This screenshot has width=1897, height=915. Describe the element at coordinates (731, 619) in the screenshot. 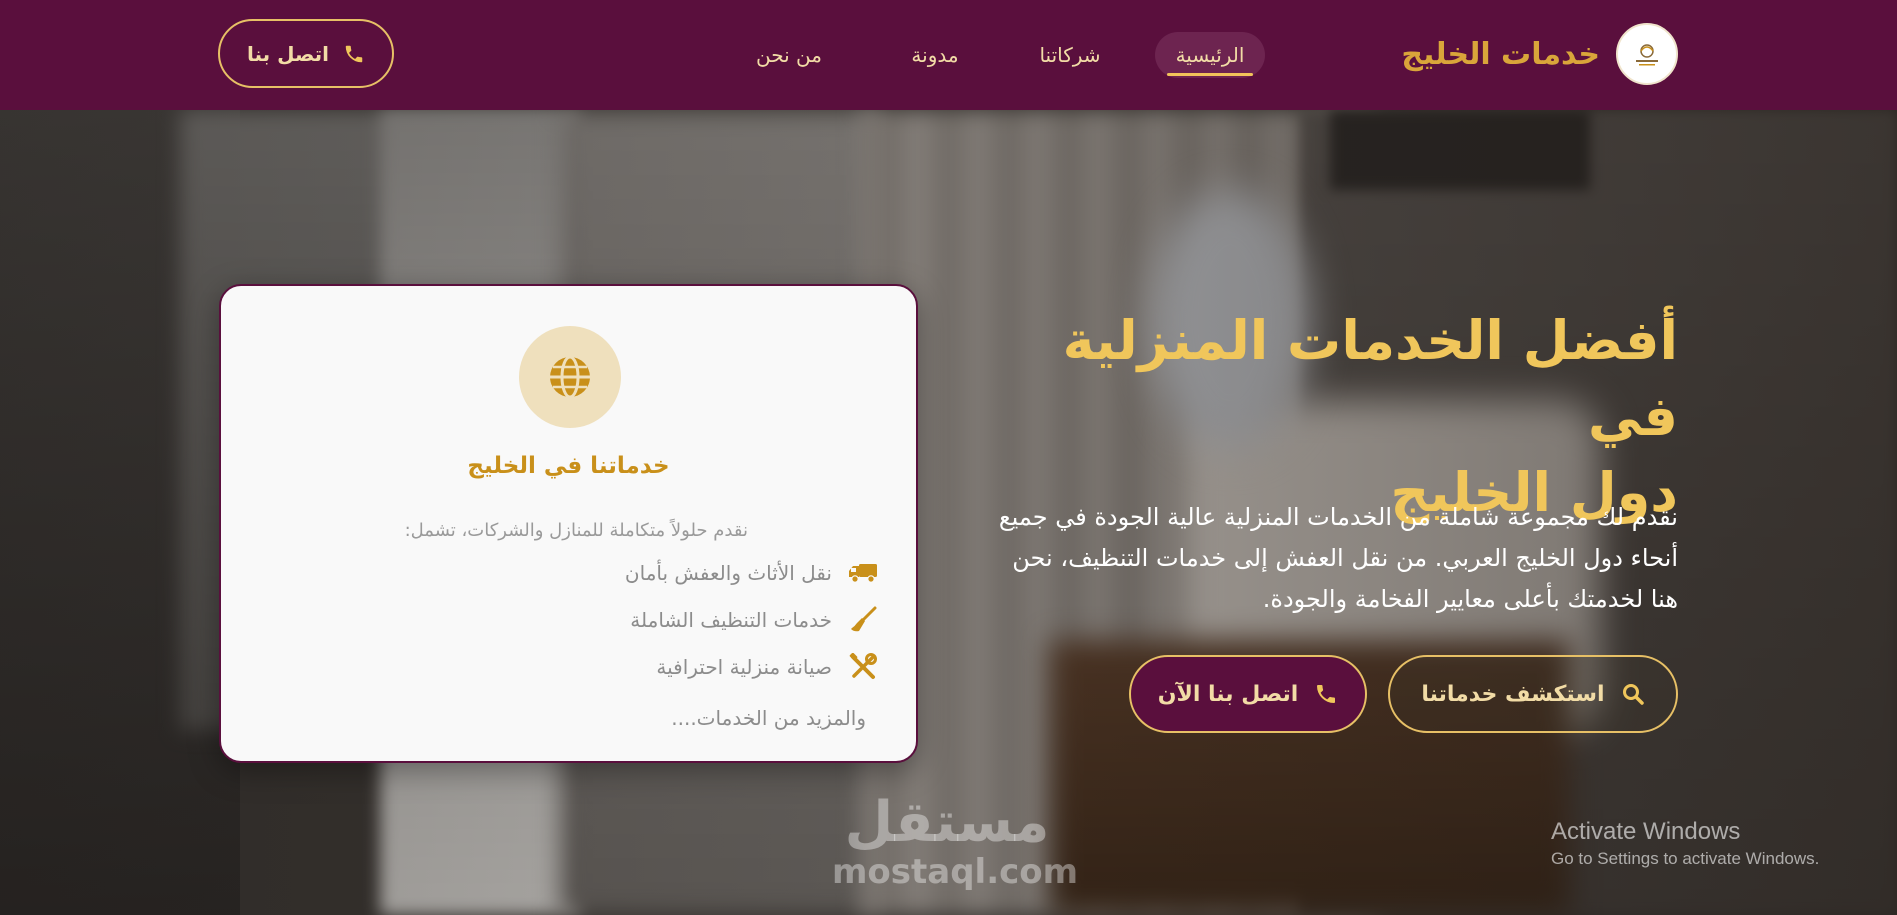

I see `service-label-cleaning: خدمات التنظيف الشاملة` at that location.